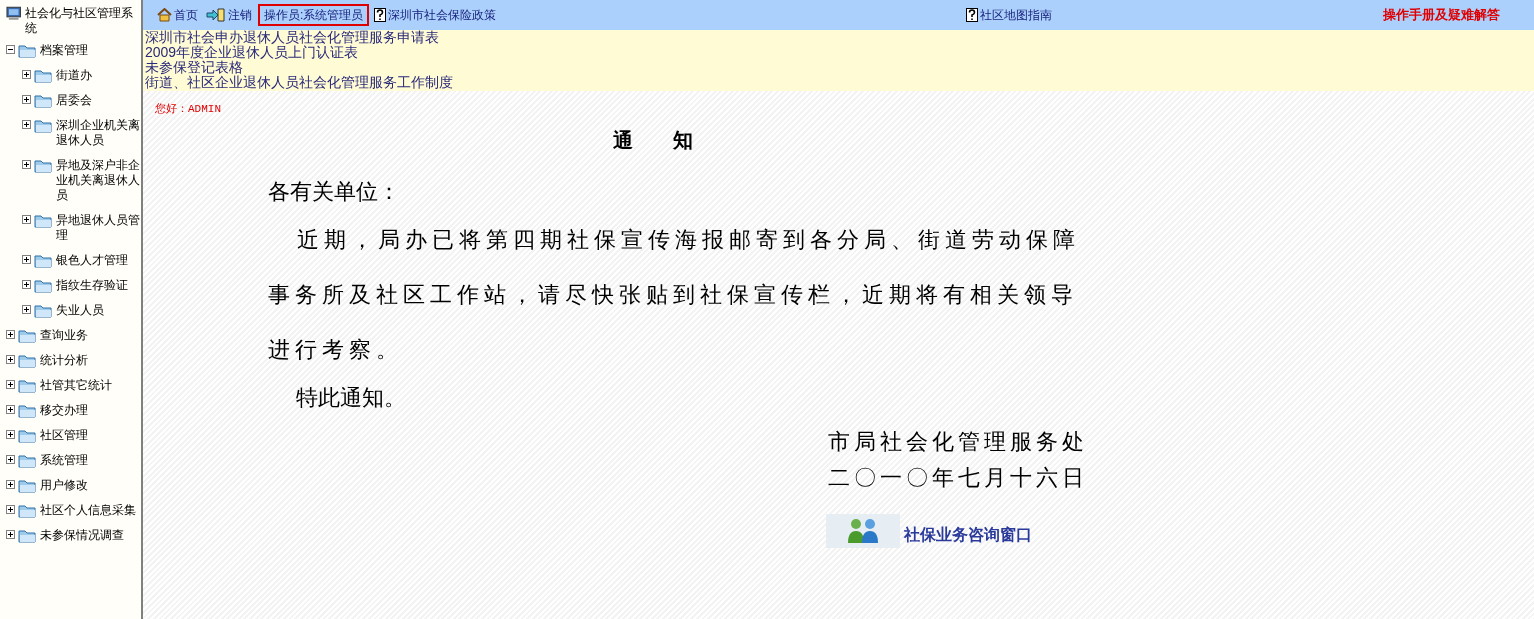 Image resolution: width=1534 pixels, height=619 pixels. Describe the element at coordinates (92, 260) in the screenshot. I see `tree-item: 银色人才管理` at that location.